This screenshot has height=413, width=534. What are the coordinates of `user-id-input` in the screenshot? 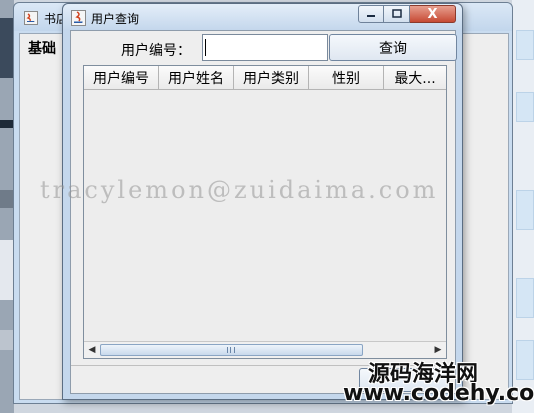 It's located at (265, 47).